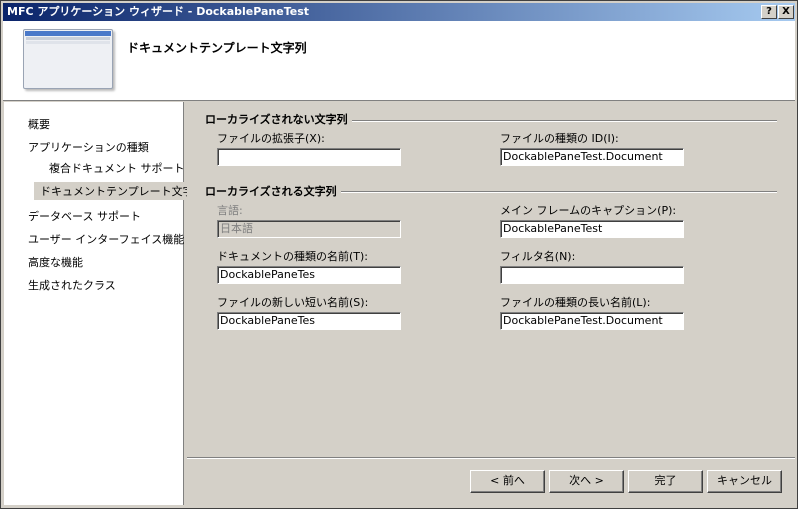  What do you see at coordinates (744, 481) in the screenshot?
I see `cancel-button: キャンセル` at bounding box center [744, 481].